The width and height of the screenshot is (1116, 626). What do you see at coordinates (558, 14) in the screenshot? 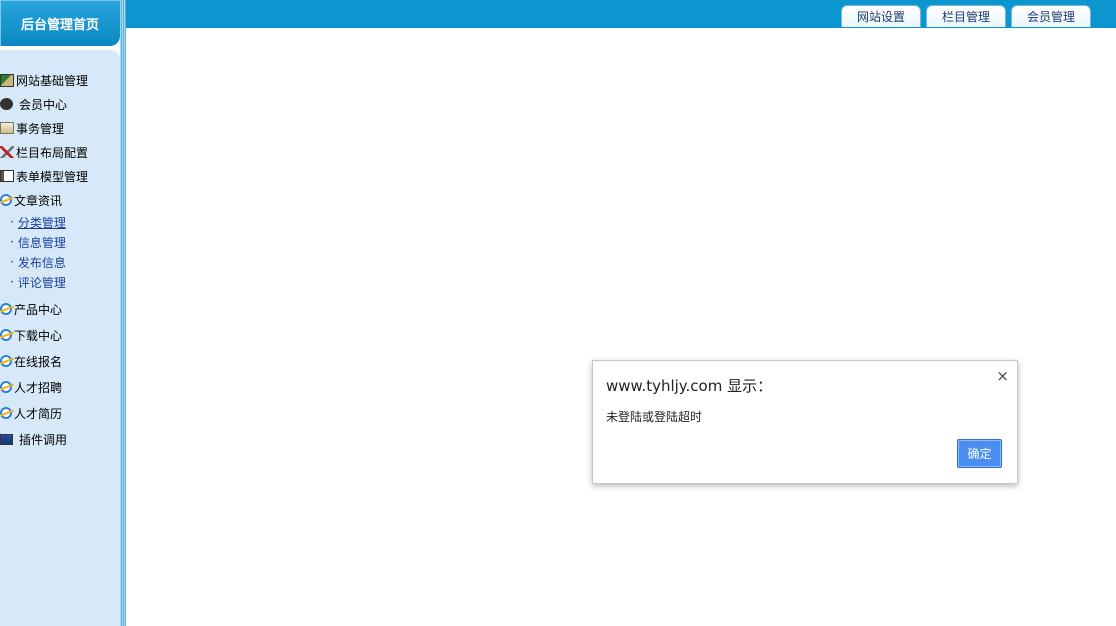
I see `top-bar: 网站设置 栏目管理 会员管理` at bounding box center [558, 14].